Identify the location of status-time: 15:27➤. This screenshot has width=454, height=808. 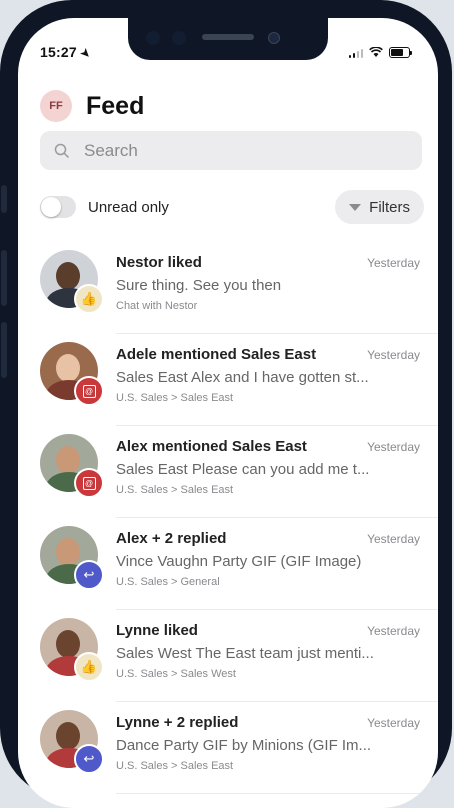
(66, 52).